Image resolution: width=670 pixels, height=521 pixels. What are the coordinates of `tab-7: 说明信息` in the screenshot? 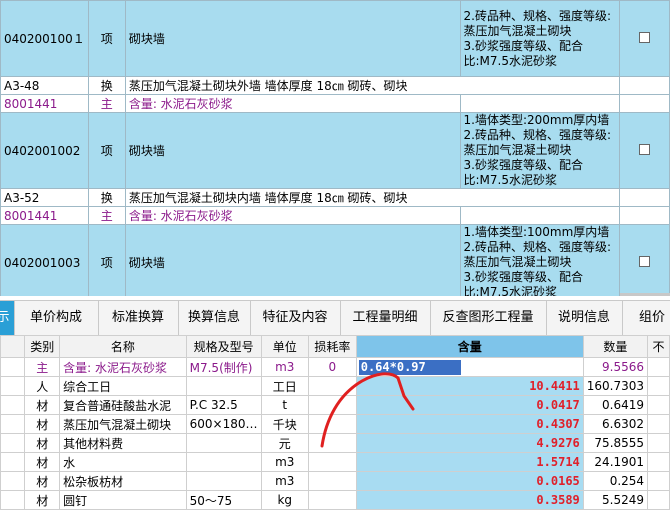 It's located at (584, 318).